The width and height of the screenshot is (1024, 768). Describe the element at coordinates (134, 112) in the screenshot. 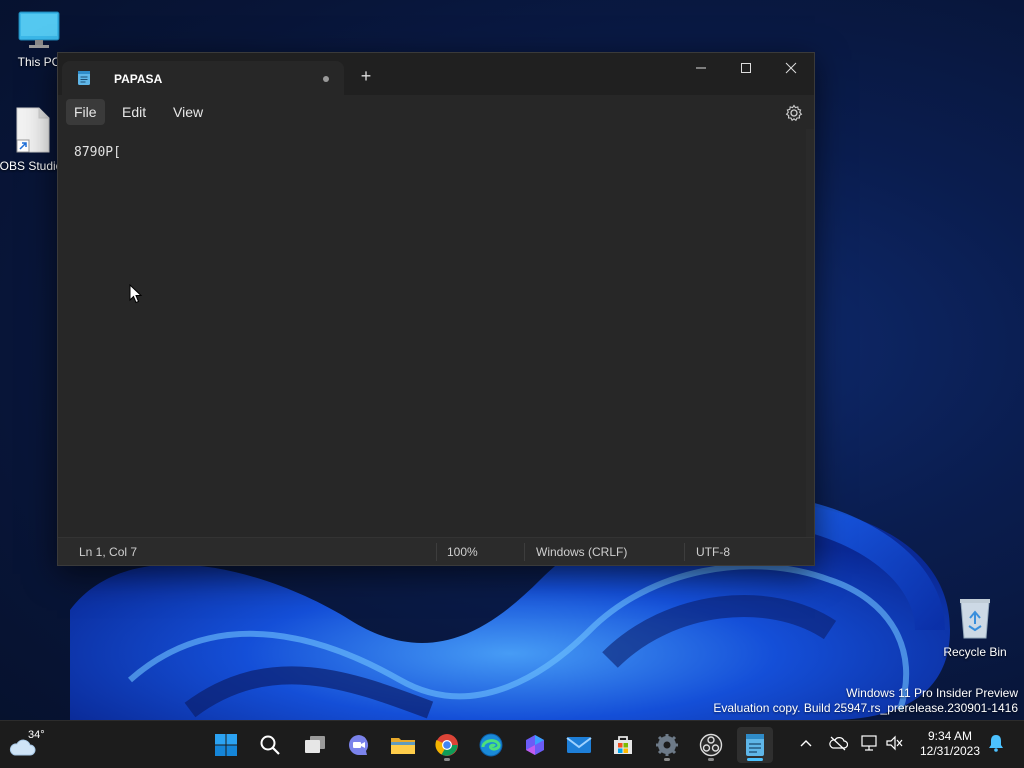

I see `menu-edit: Edit` at that location.